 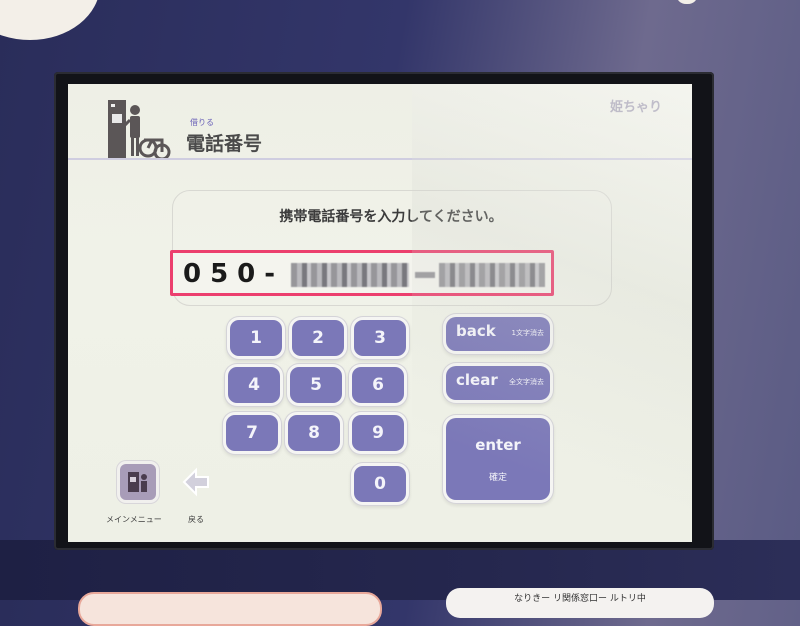 I want to click on main-menu-label: メインメニュー, so click(x=134, y=519).